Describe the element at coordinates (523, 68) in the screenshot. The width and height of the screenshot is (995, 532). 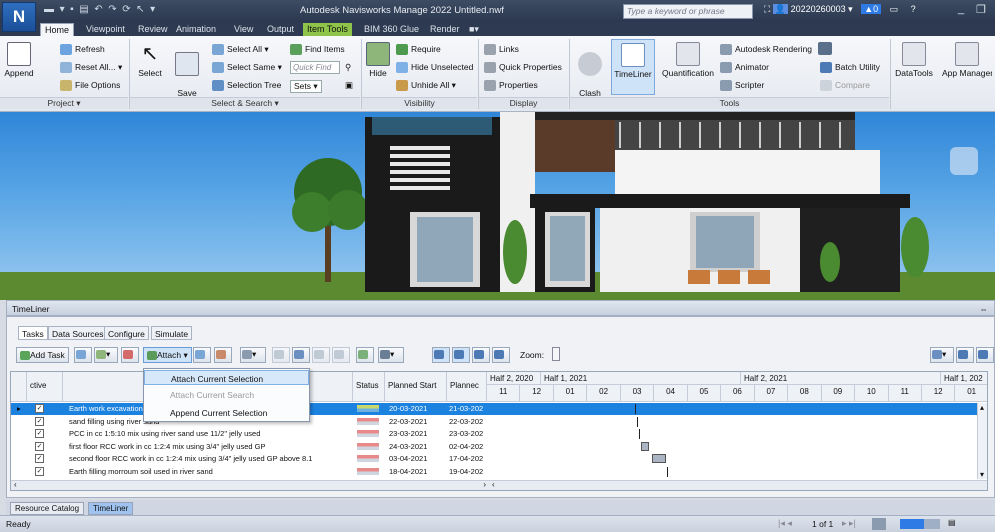
I see `quick-properties-button: Quick Properties` at that location.